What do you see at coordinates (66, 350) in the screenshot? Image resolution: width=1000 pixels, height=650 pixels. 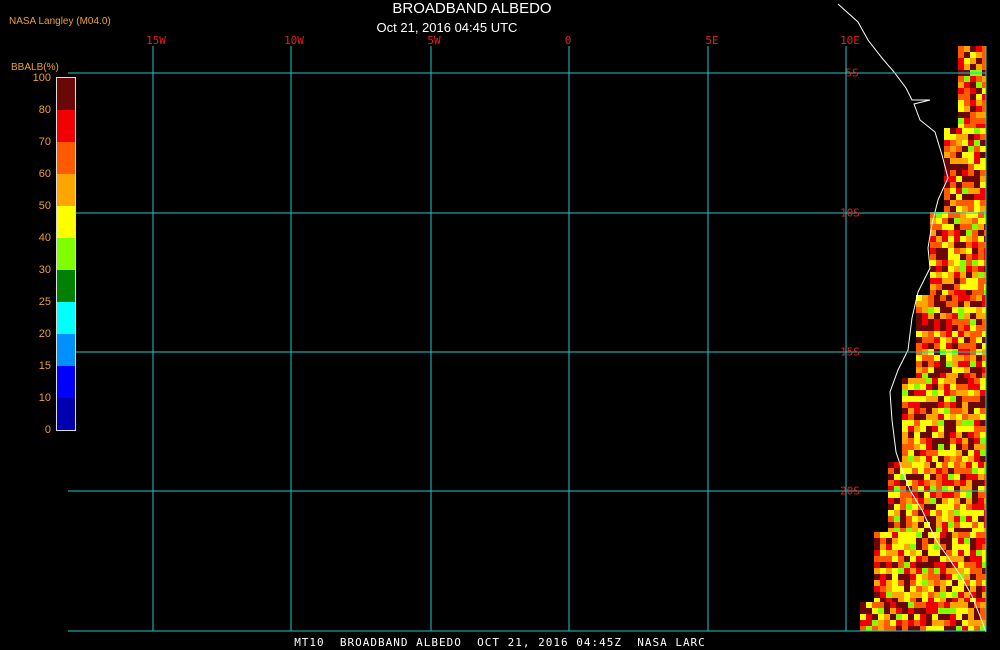 I see `color-swatch` at bounding box center [66, 350].